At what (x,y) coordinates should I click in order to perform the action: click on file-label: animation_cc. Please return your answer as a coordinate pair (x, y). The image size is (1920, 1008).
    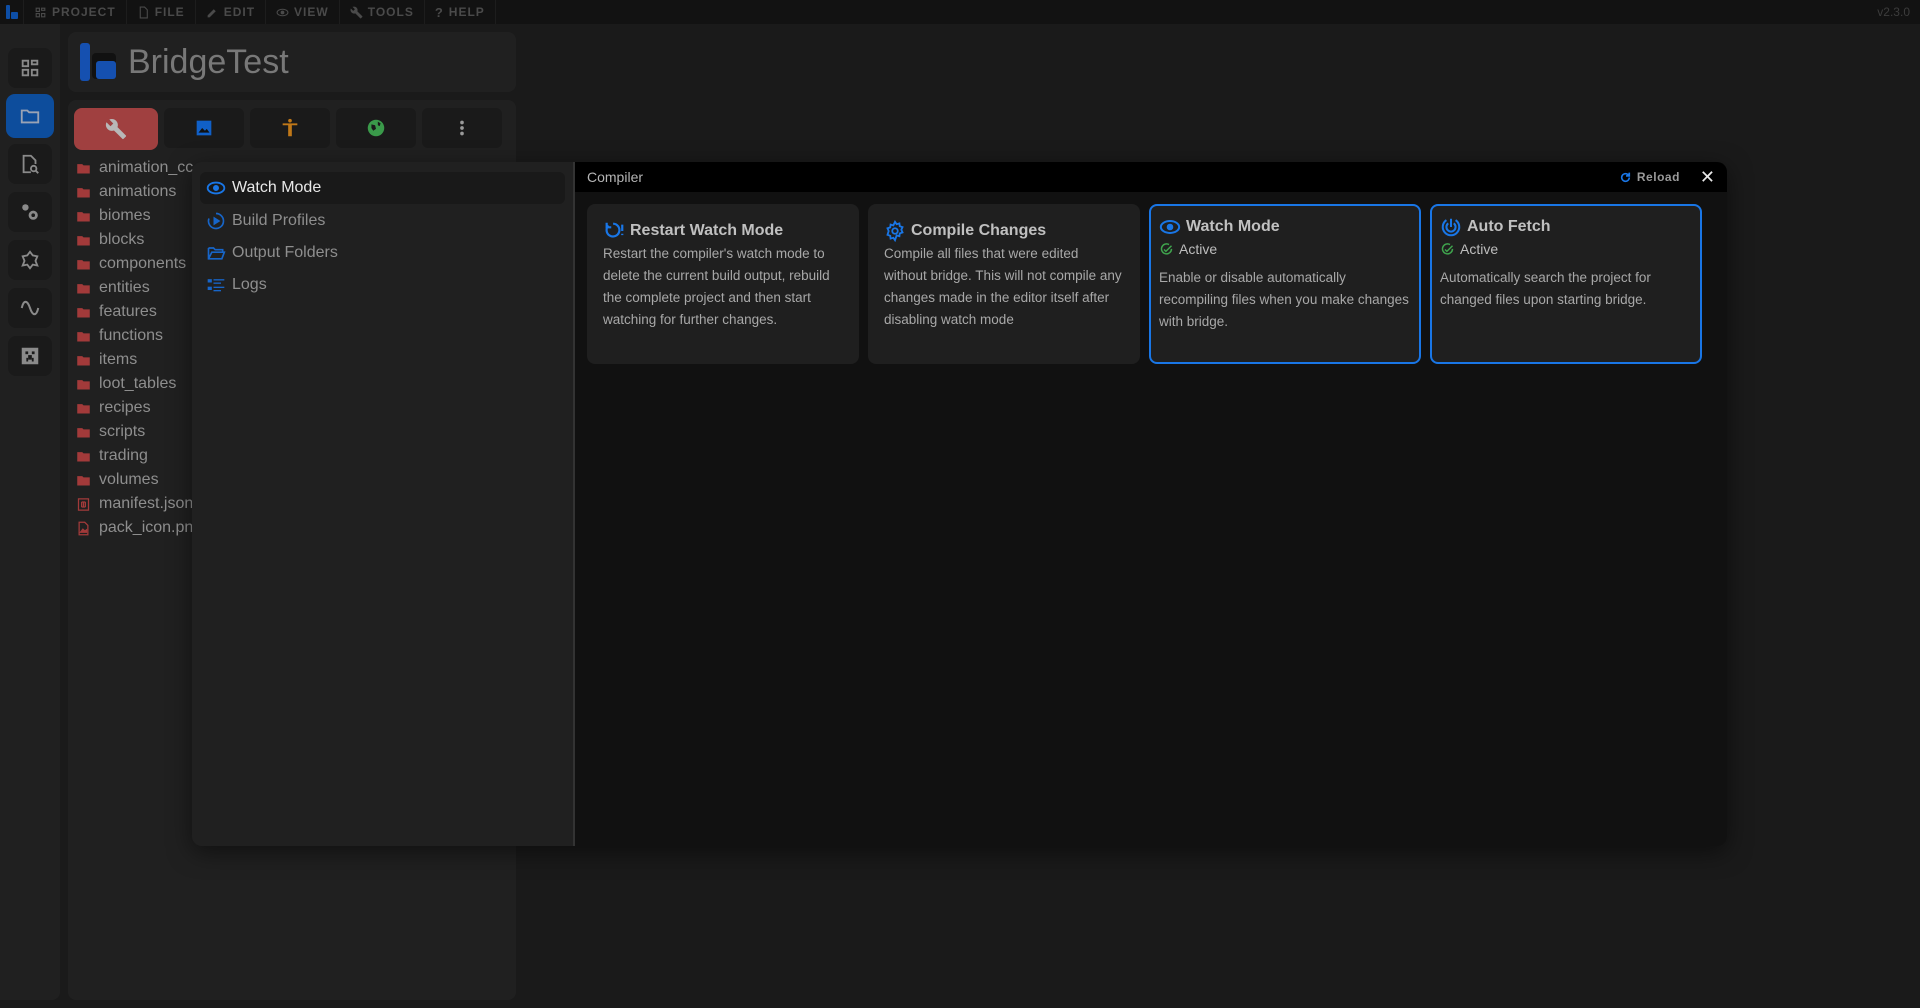
    Looking at the image, I should click on (146, 167).